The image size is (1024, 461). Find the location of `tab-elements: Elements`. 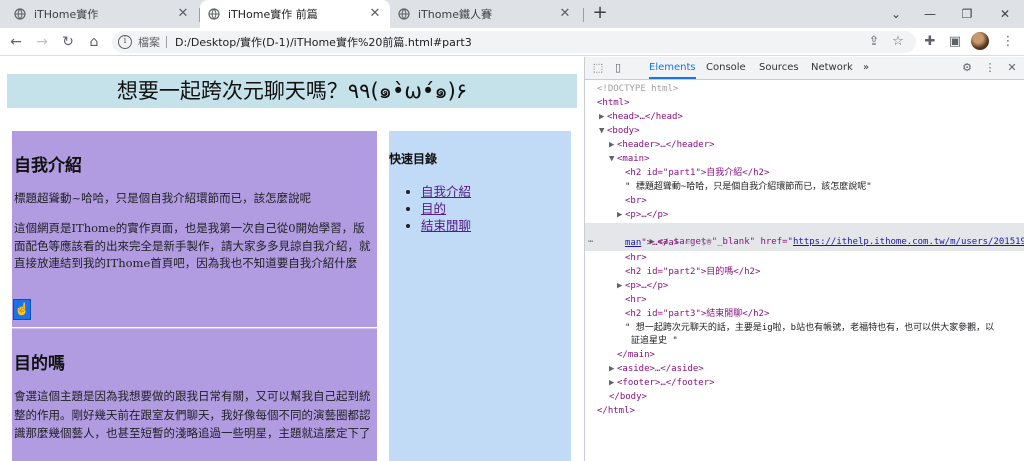

tab-elements: Elements is located at coordinates (672, 68).